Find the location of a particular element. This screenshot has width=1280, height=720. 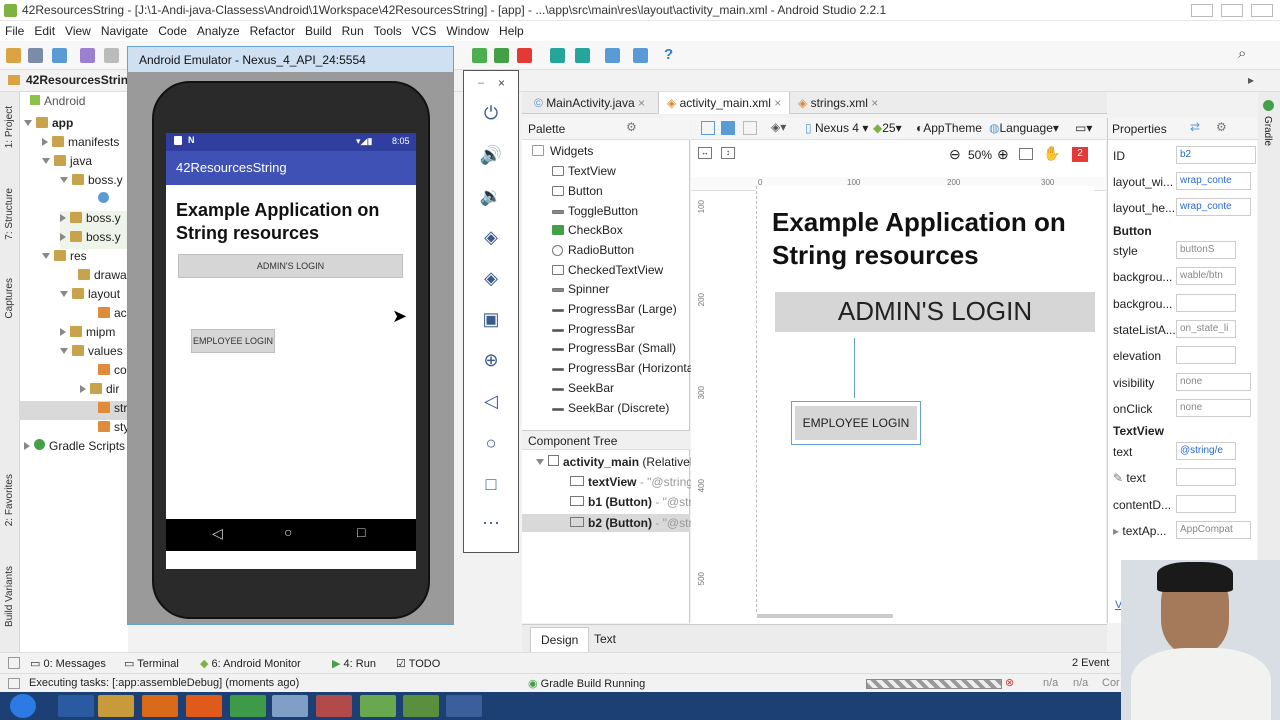

back-icon: ◁ is located at coordinates (491, 401).